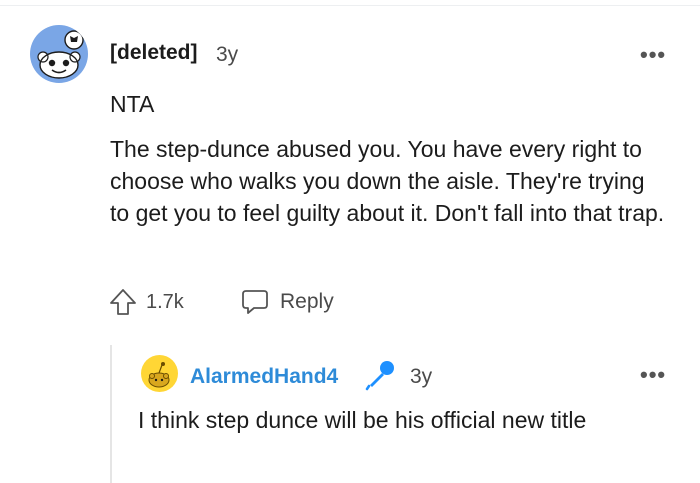 Image resolution: width=700 pixels, height=483 pixels. What do you see at coordinates (350, 5) in the screenshot?
I see `top-divider` at bounding box center [350, 5].